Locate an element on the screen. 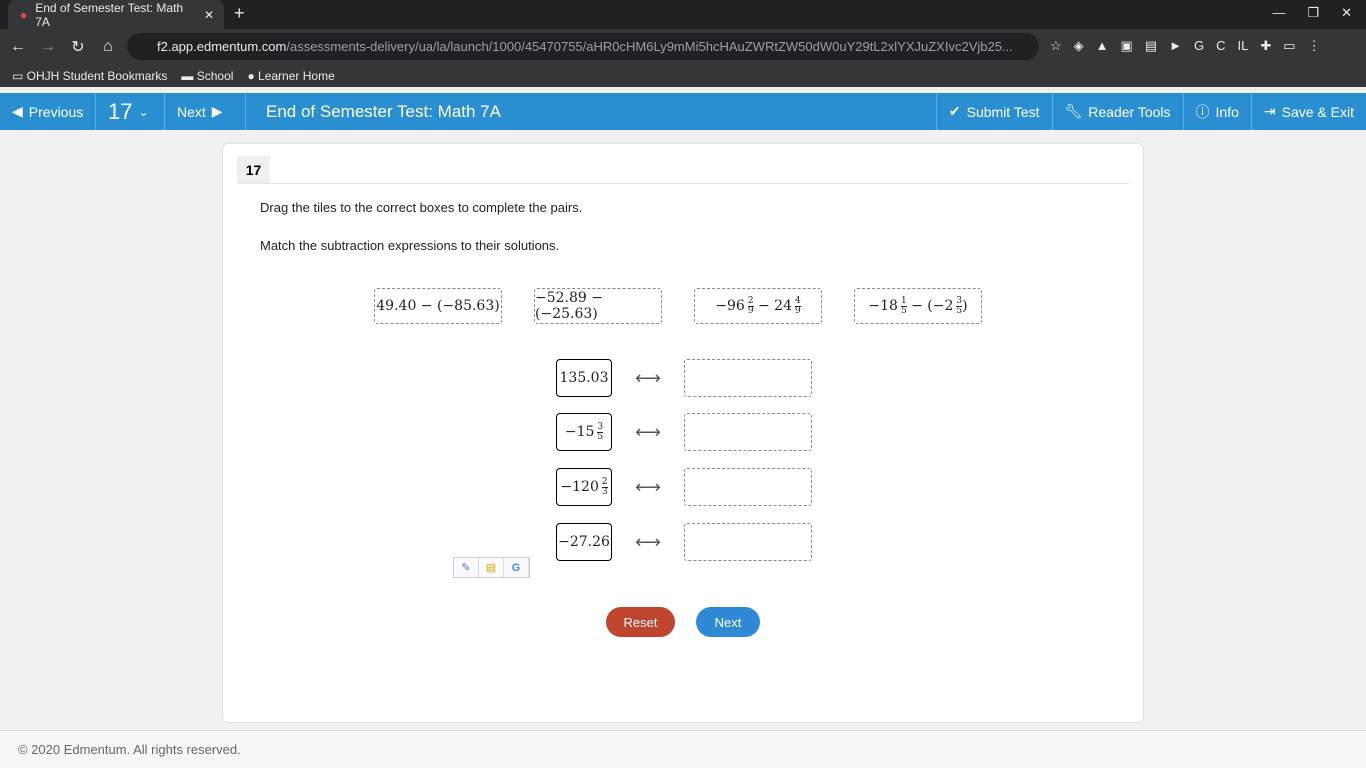 The height and width of the screenshot is (768, 1366). classroom-icon: ▤ is located at coordinates (1151, 46).